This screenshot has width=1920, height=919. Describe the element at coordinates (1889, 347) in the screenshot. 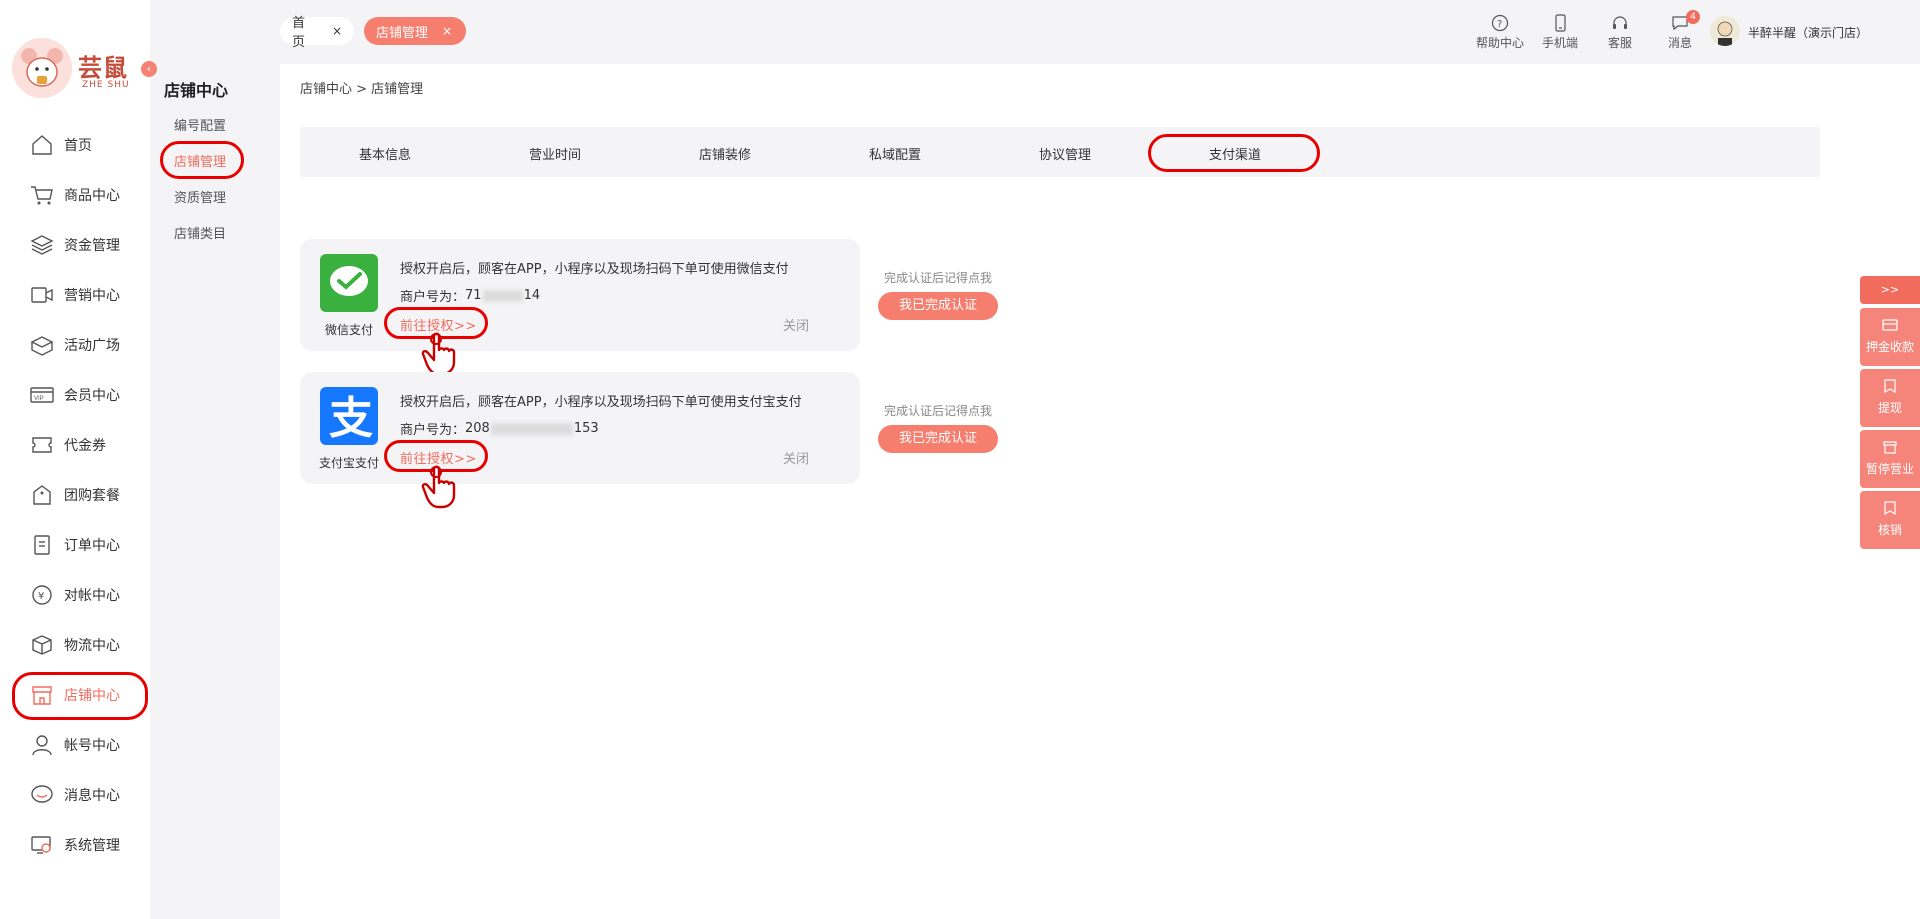

I see `tool-label: 押金收款` at that location.